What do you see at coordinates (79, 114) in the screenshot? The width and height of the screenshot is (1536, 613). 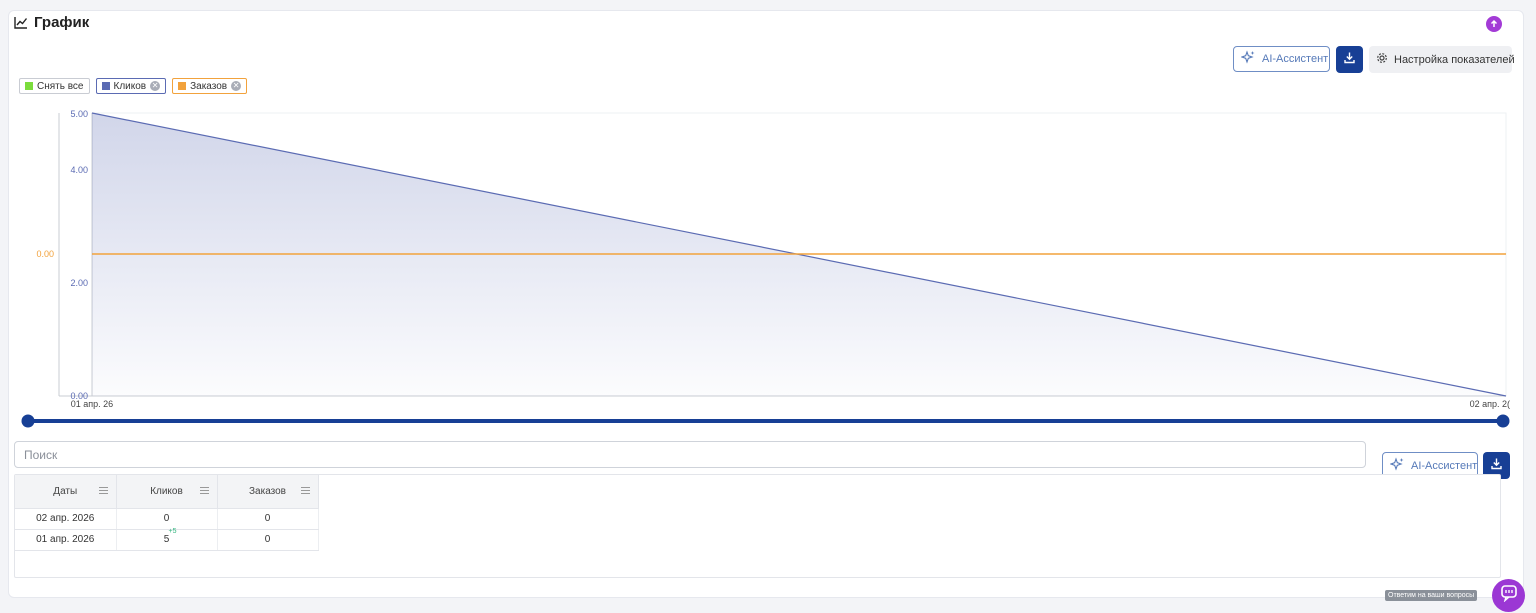 I see `y-tick-5: 5.00` at bounding box center [79, 114].